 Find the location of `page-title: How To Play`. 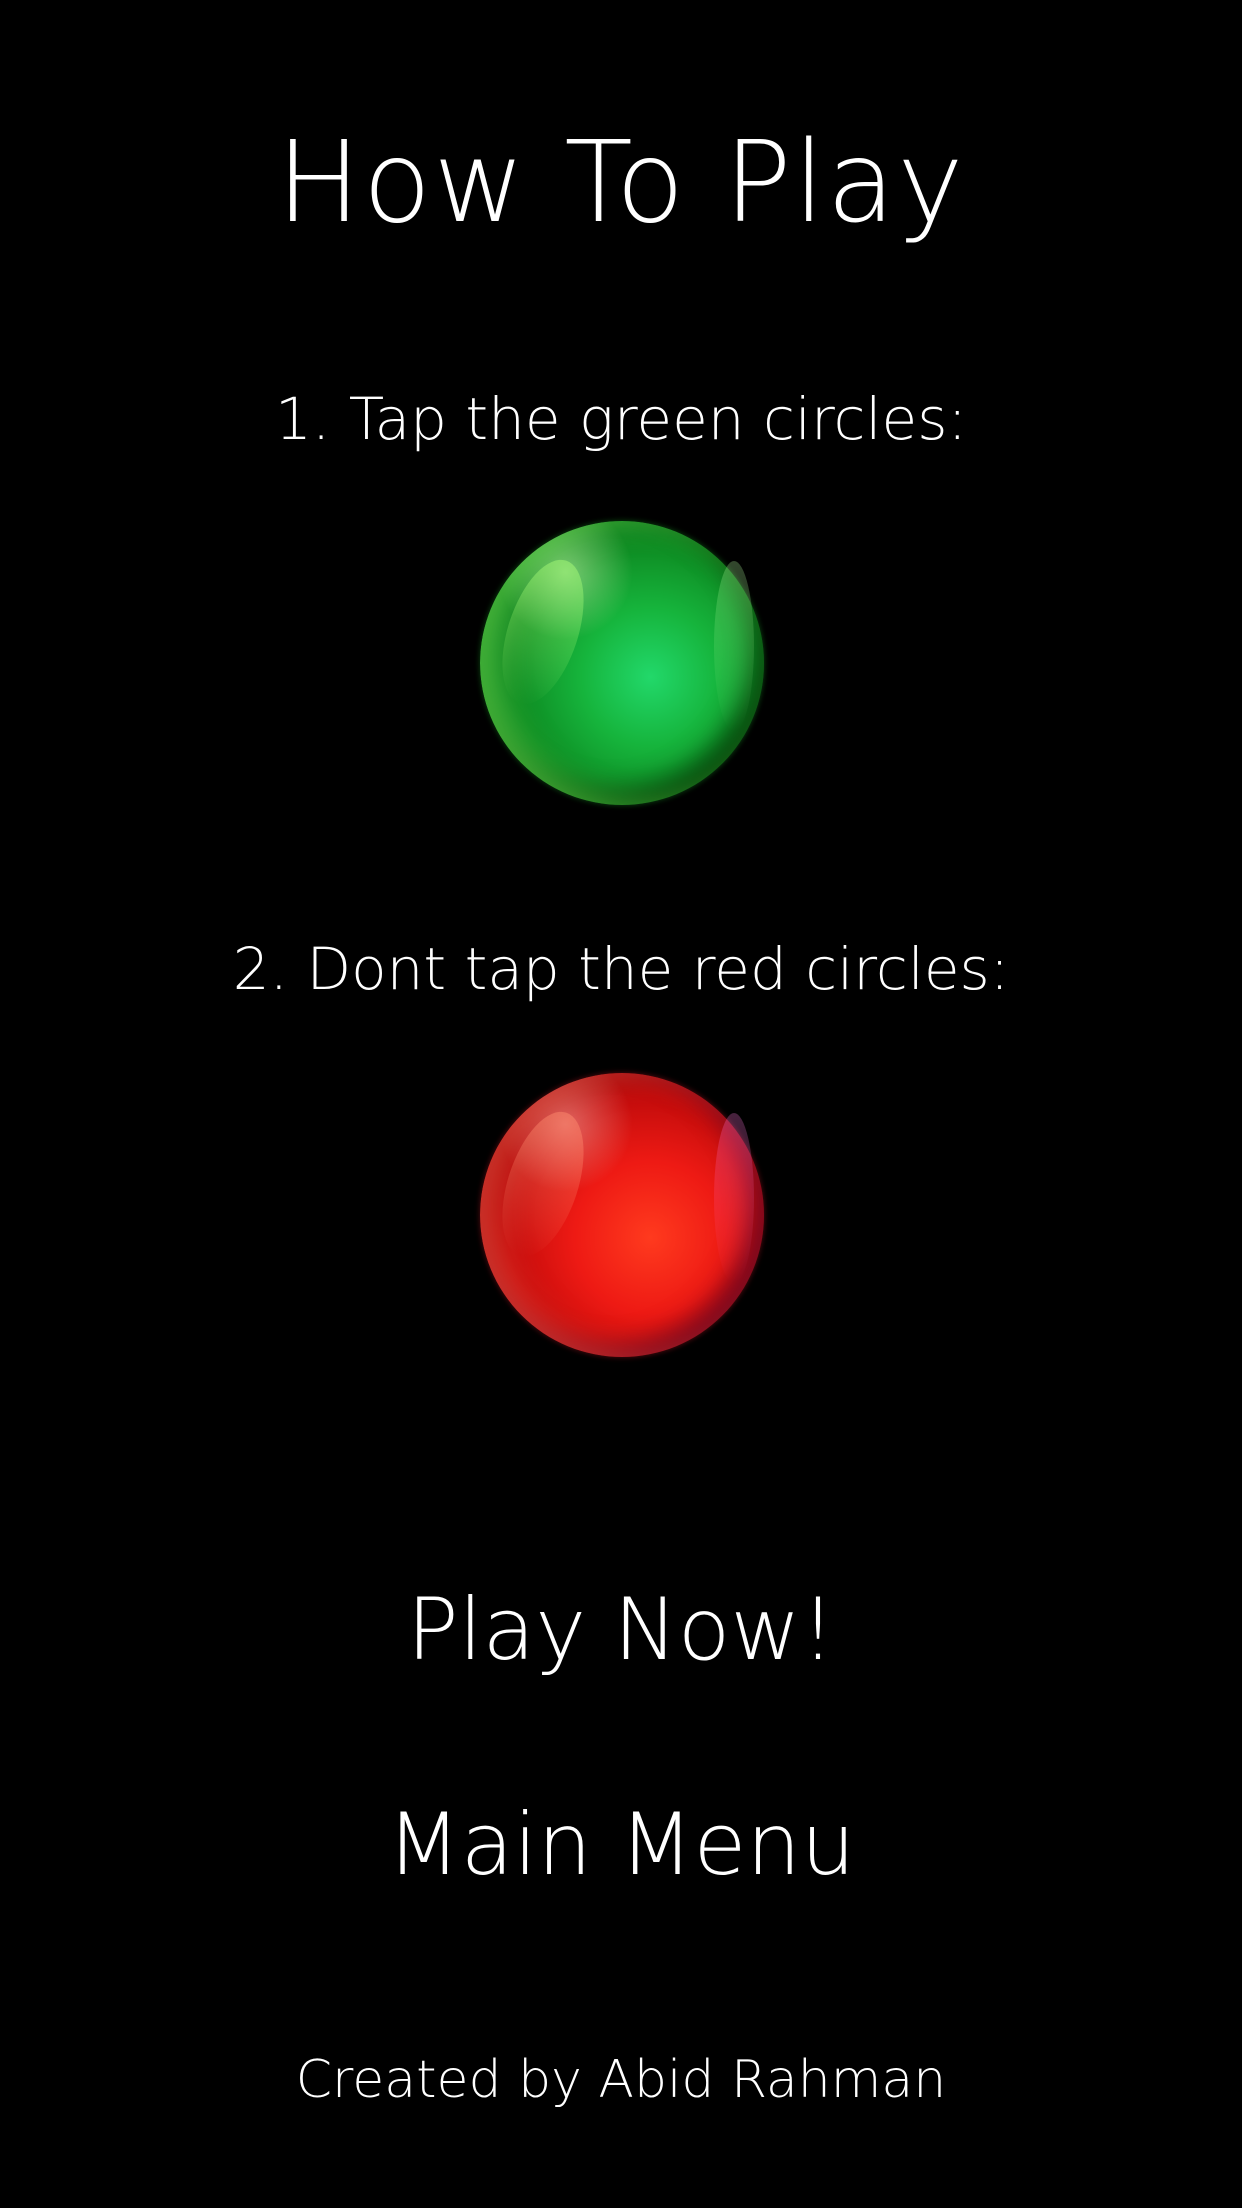

page-title: How To Play is located at coordinates (621, 183).